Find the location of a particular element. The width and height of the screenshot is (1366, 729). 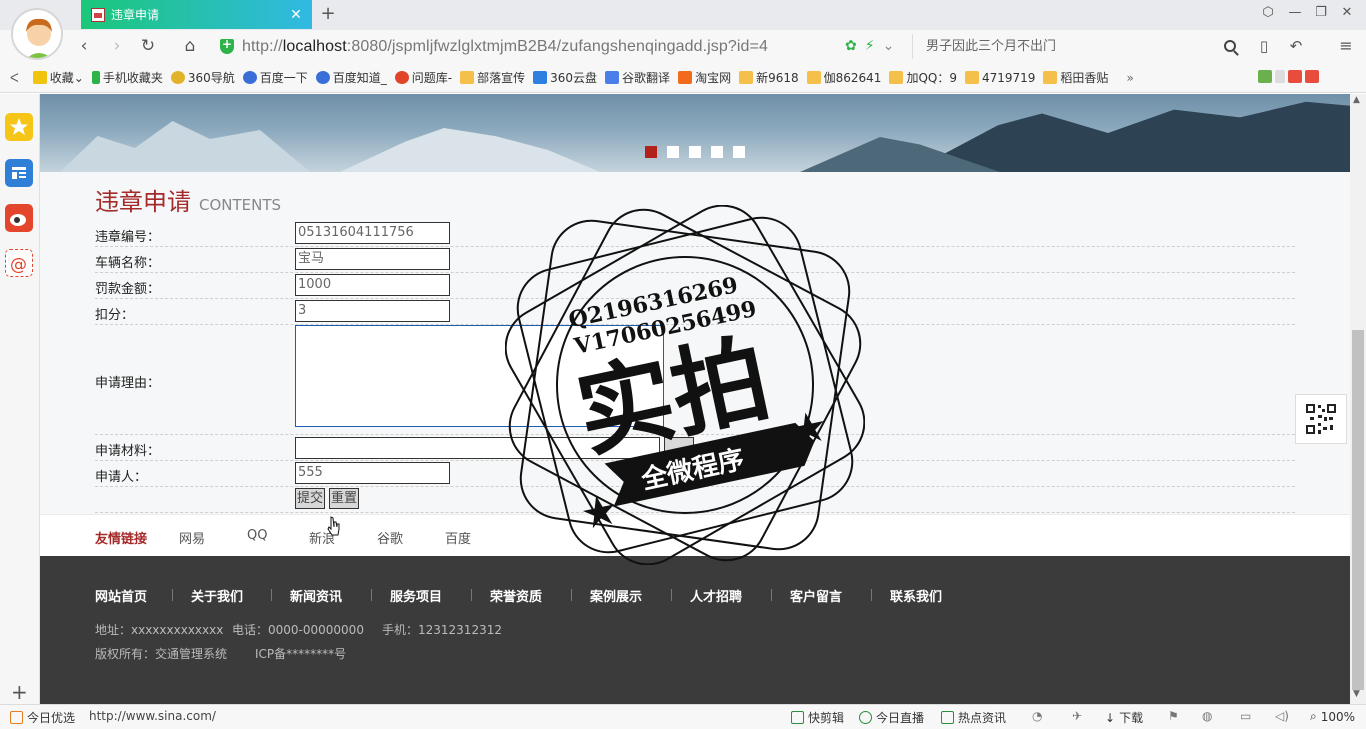

fine-amount-field: 1000 is located at coordinates (372, 285).